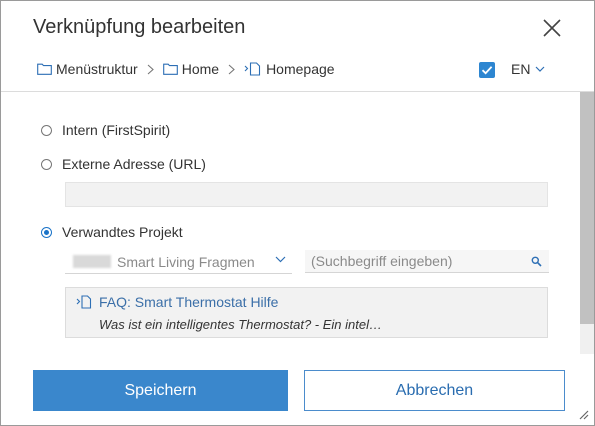  Describe the element at coordinates (552, 28) in the screenshot. I see `close-icon` at that location.